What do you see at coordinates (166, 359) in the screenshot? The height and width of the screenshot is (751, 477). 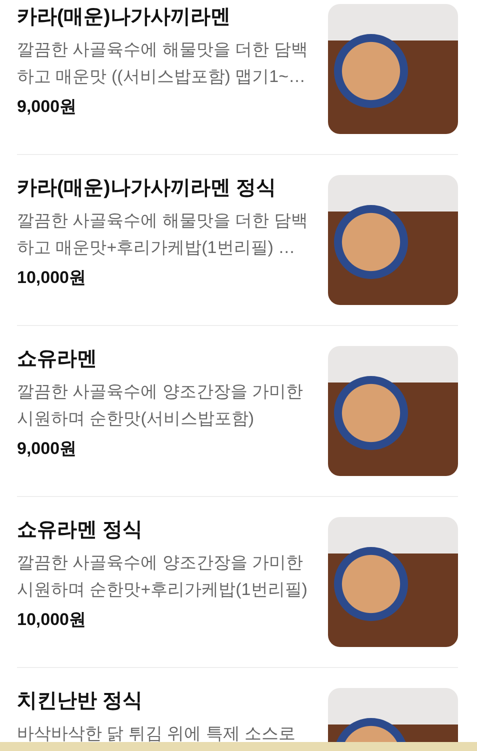 I see `menu-item-name: 쇼유라멘` at bounding box center [166, 359].